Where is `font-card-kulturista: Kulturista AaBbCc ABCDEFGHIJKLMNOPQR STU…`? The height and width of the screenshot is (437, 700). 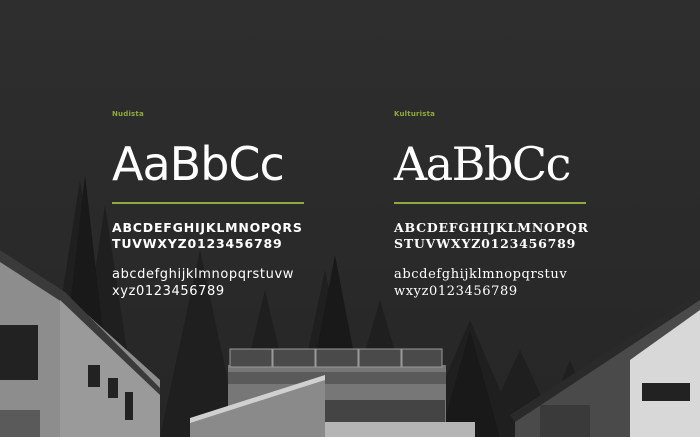 font-card-kulturista: Kulturista AaBbCc ABCDEFGHIJKLMNOPQR STU… is located at coordinates (494, 205).